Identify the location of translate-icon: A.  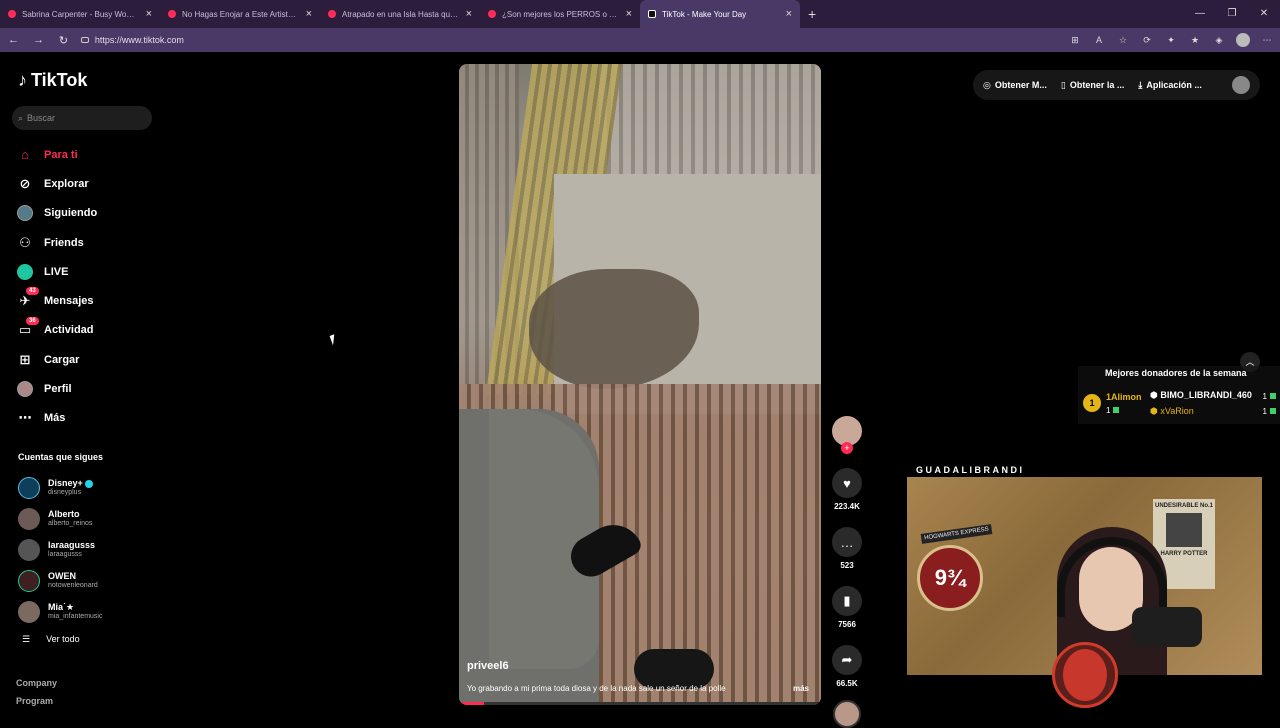
(1099, 40).